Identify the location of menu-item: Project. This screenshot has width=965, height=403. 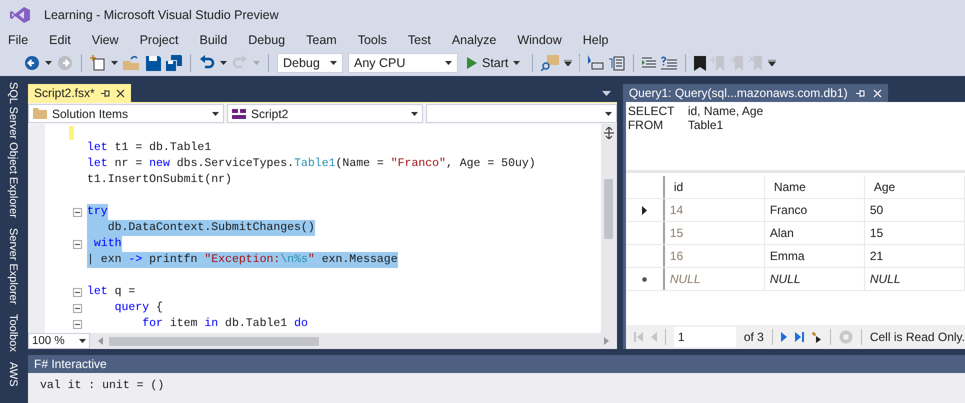
(159, 40).